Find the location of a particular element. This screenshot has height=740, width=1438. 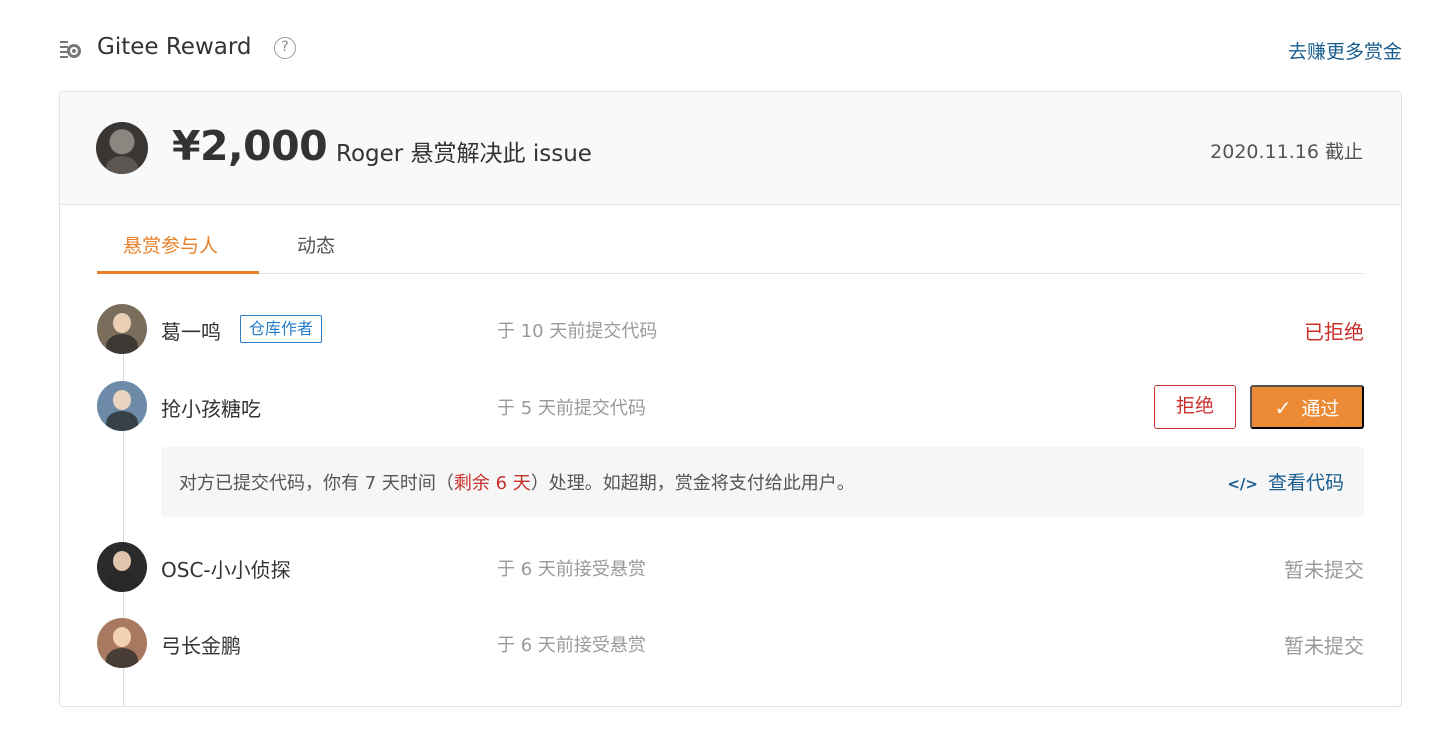

participant-name: 葛一鸣 is located at coordinates (191, 330).